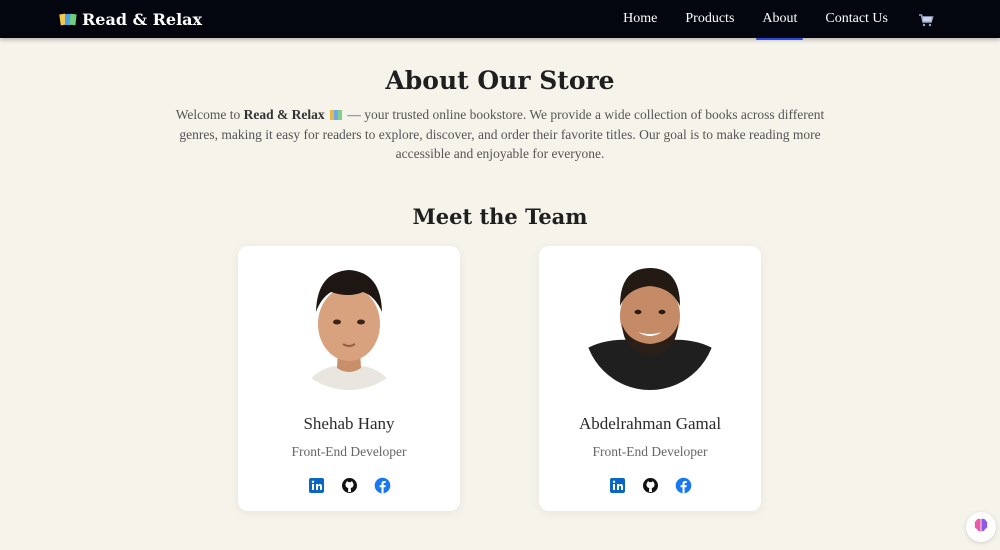 Image resolution: width=1000 pixels, height=550 pixels. I want to click on nav-links: Home Products About Contact Us, so click(778, 23).